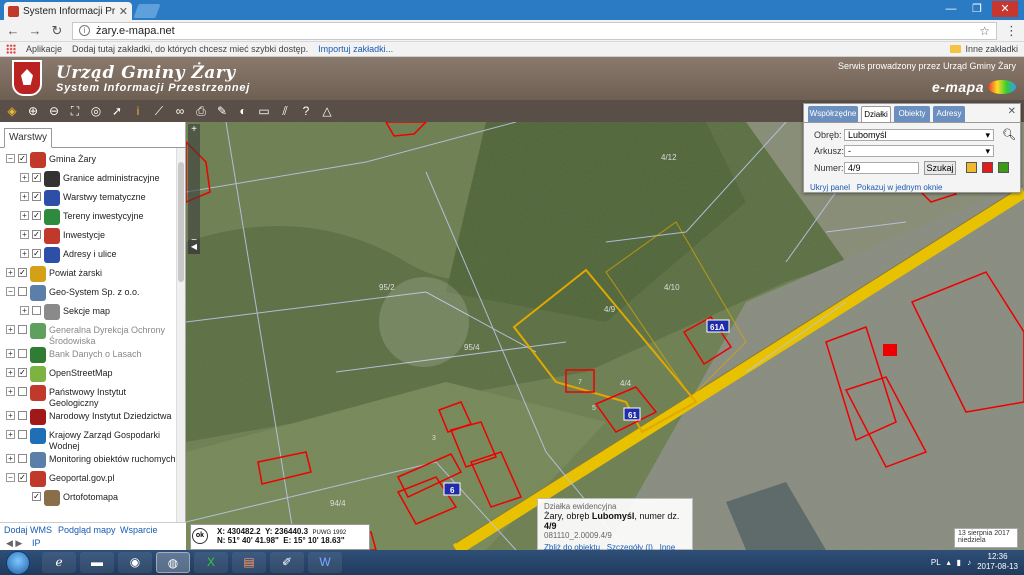 The width and height of the screenshot is (1024, 575). Describe the element at coordinates (1003, 167) in the screenshot. I see `color-swatch-green` at that location.